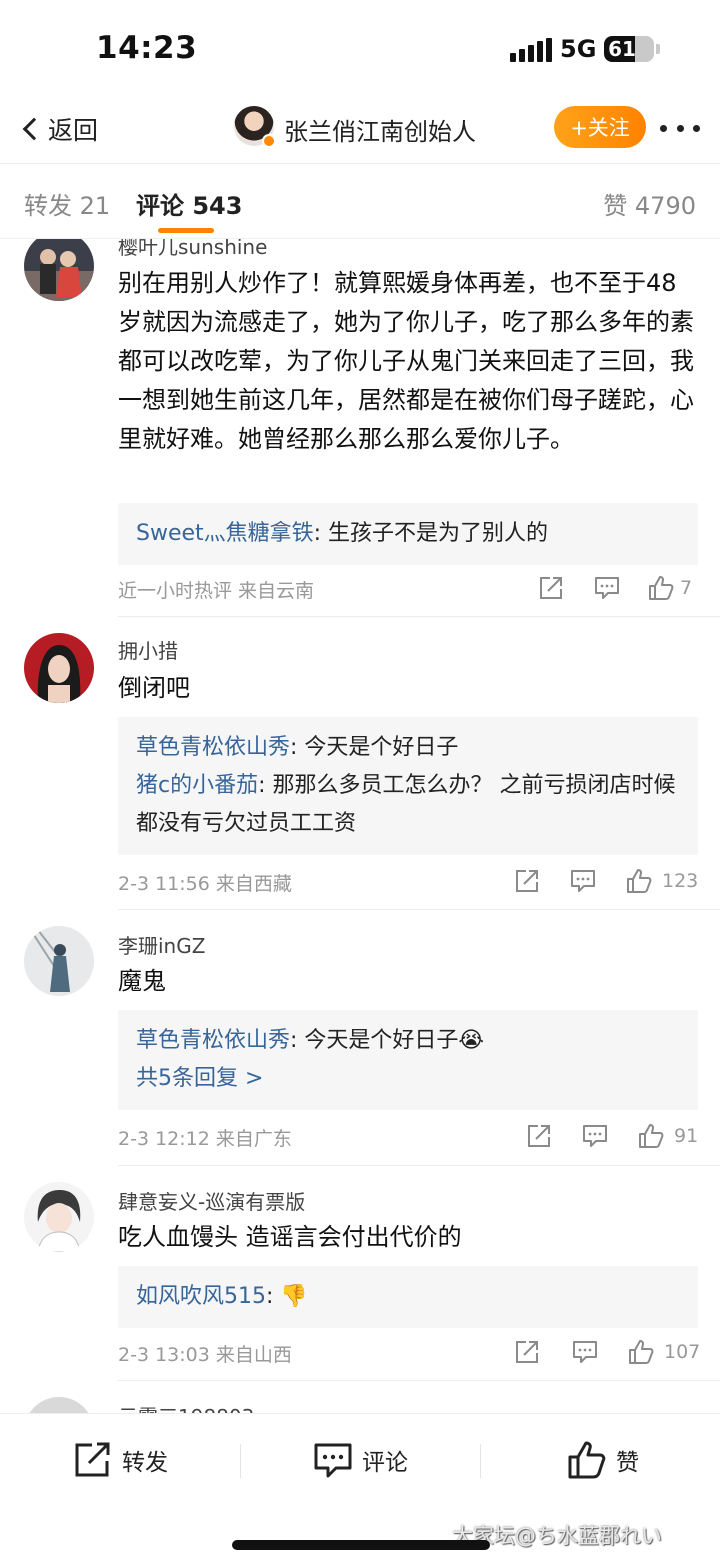 Image resolution: width=720 pixels, height=1561 pixels. I want to click on comment-username: 拥小措, so click(148, 649).